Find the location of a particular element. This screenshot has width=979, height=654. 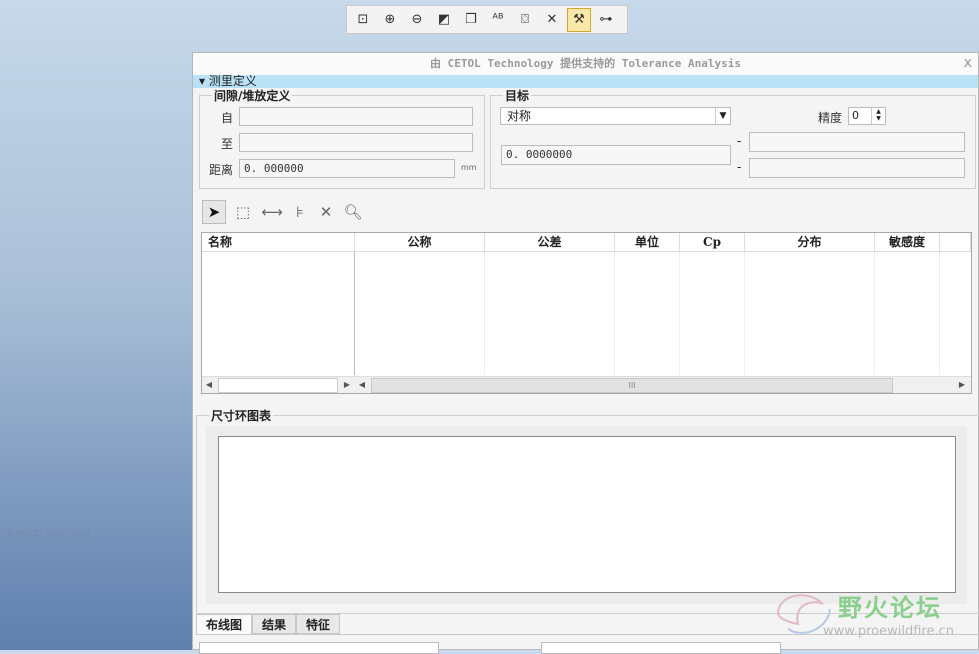

precision-label: 精度 is located at coordinates (830, 118).